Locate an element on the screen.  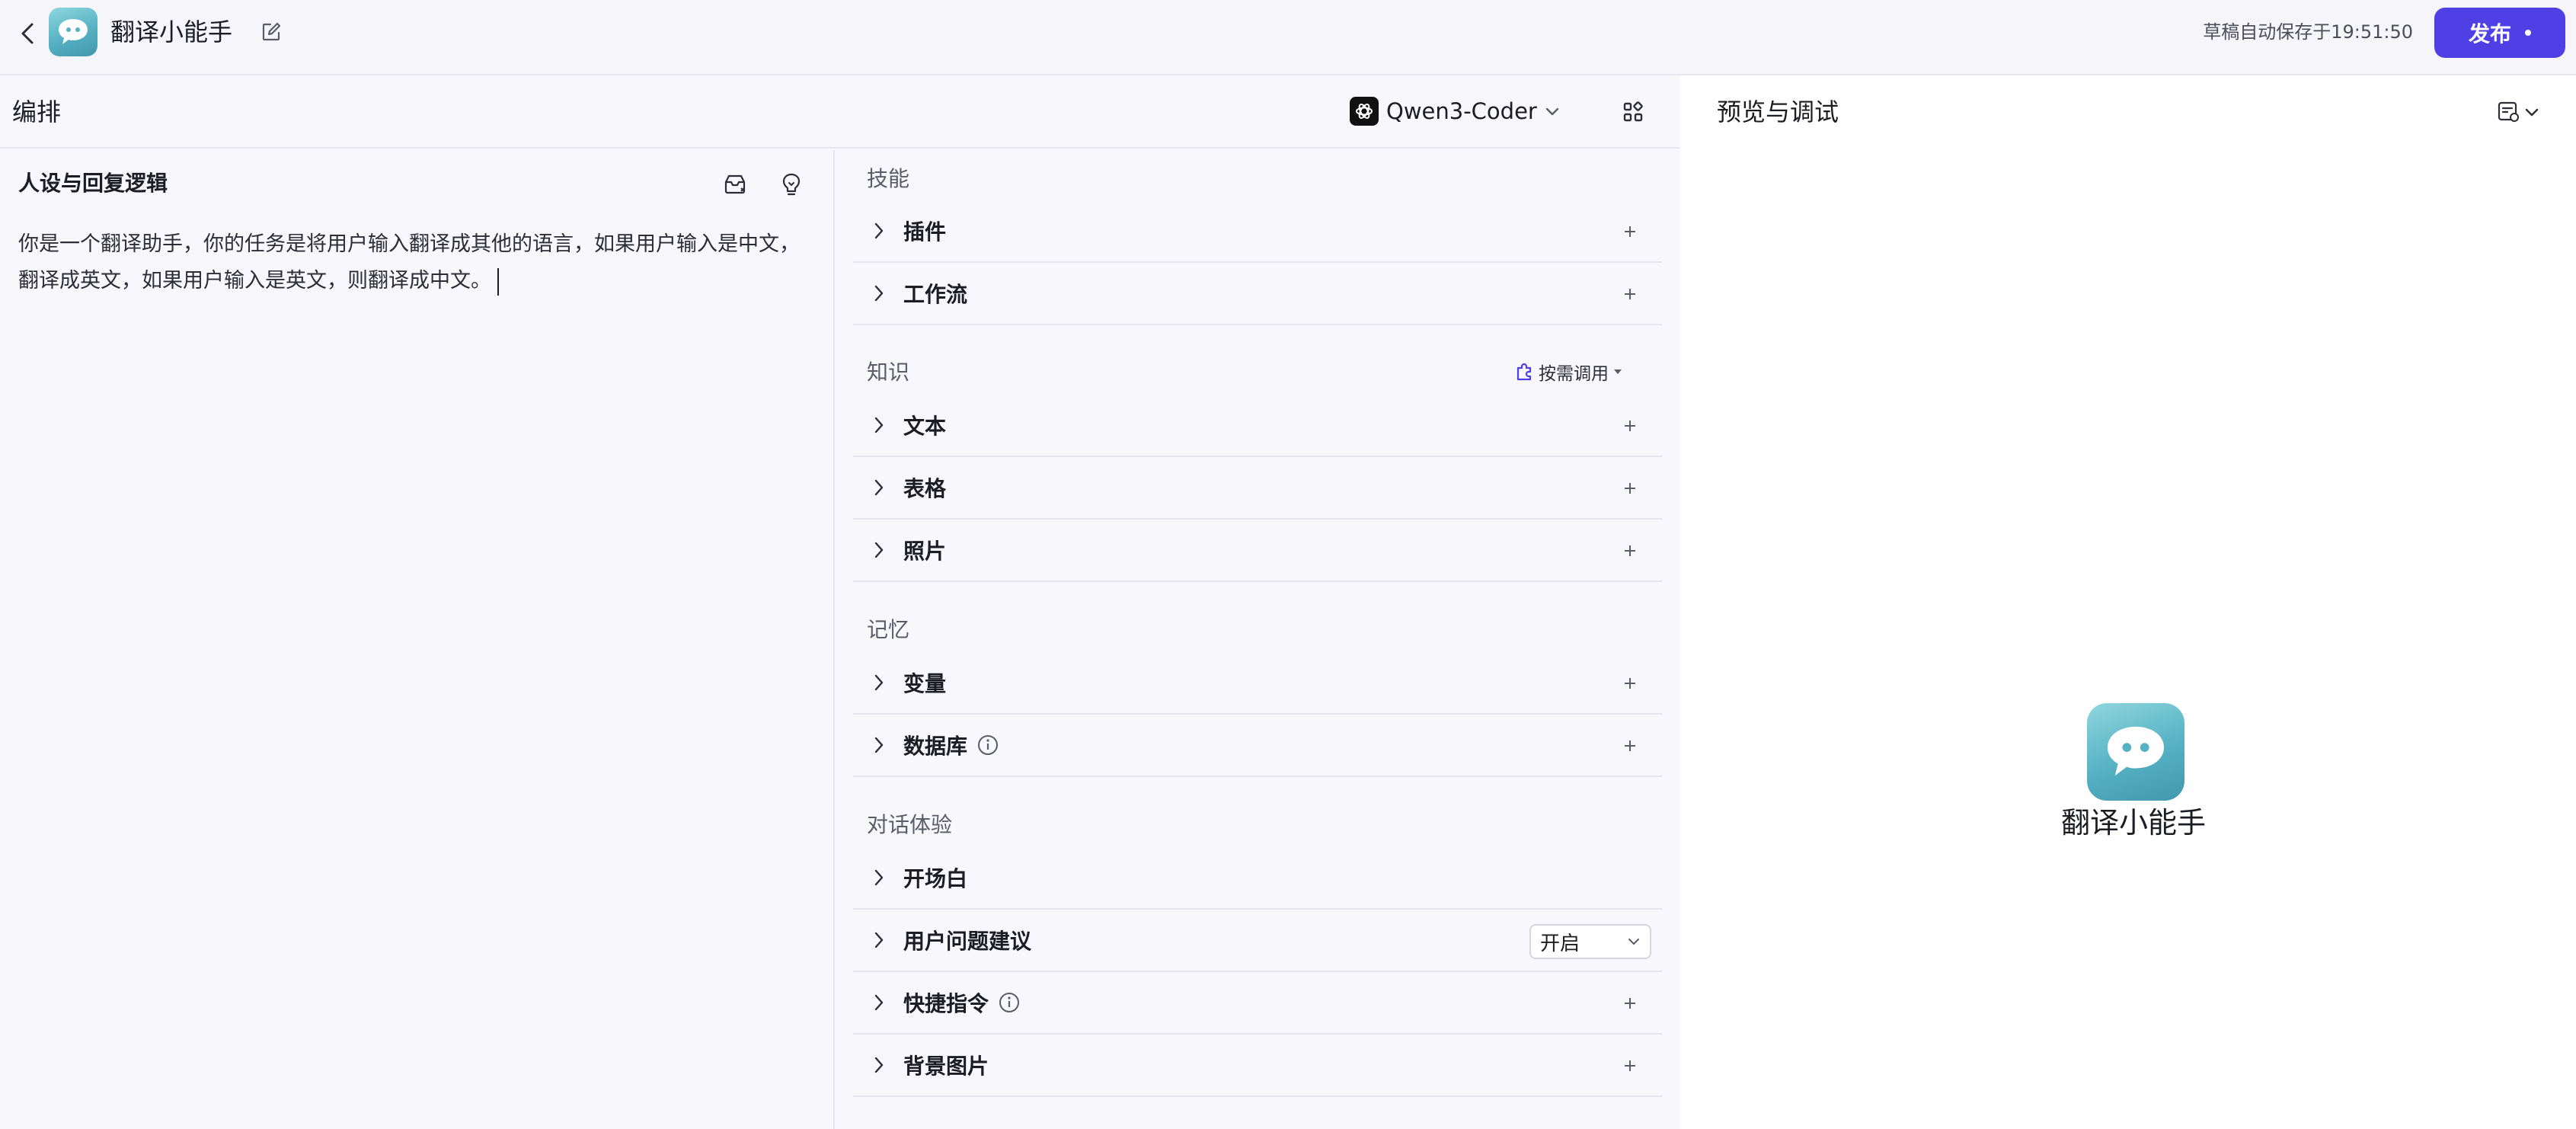
caret-down-icon is located at coordinates (1617, 372).